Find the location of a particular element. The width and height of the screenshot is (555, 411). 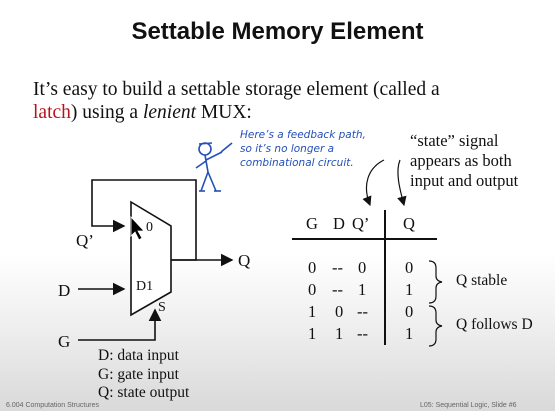

state-arrow-q is located at coordinates (402, 183).